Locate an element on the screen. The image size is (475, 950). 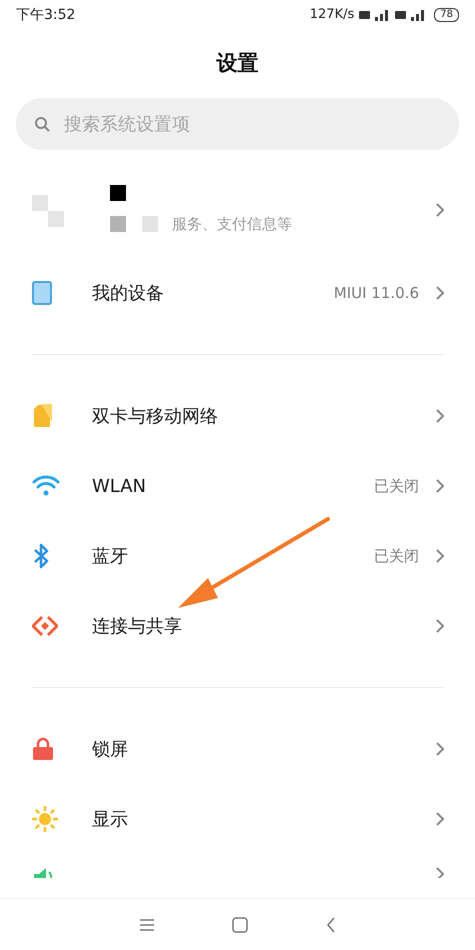
settings-row: 蓝牙 已关闭 is located at coordinates (237, 556).